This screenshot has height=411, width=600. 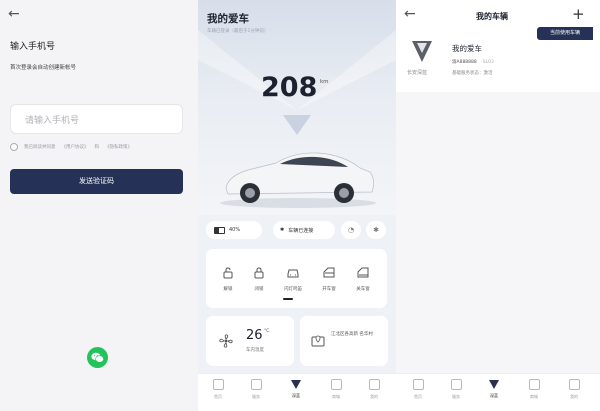 What do you see at coordinates (344, 341) in the screenshot?
I see `location-card: 江北区各高新 名华村` at bounding box center [344, 341].